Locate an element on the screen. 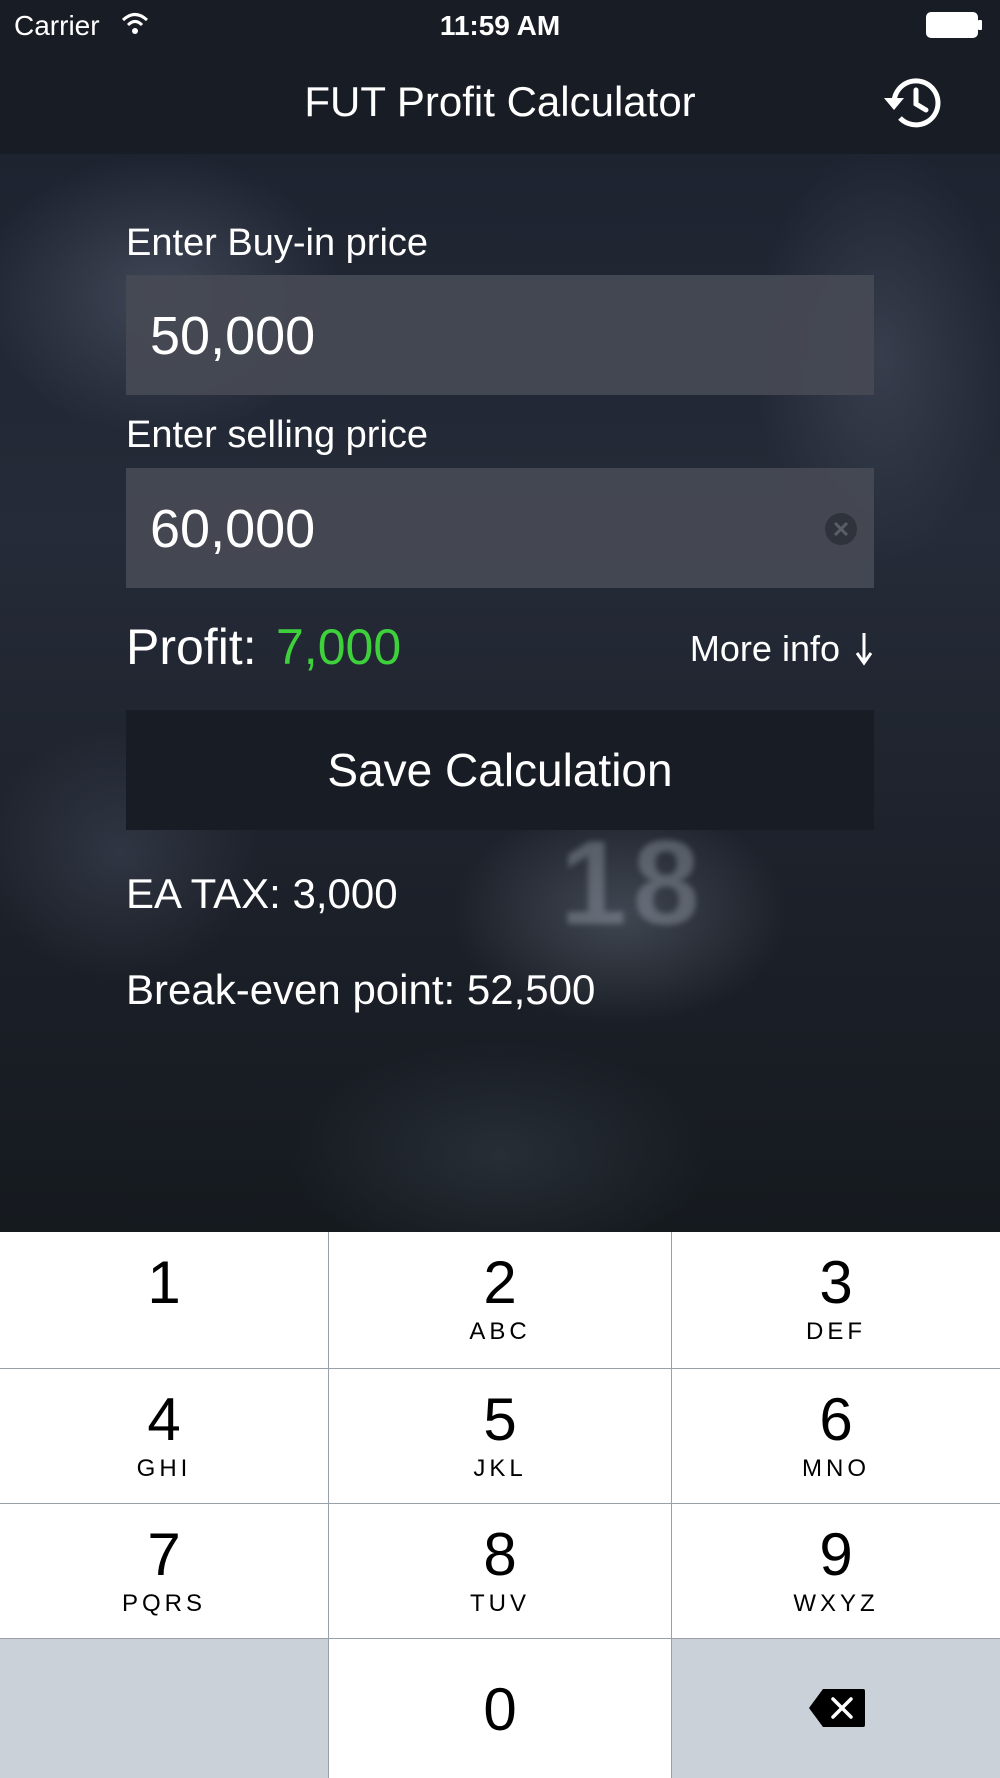  key-8: 8 TUV is located at coordinates (500, 1571).